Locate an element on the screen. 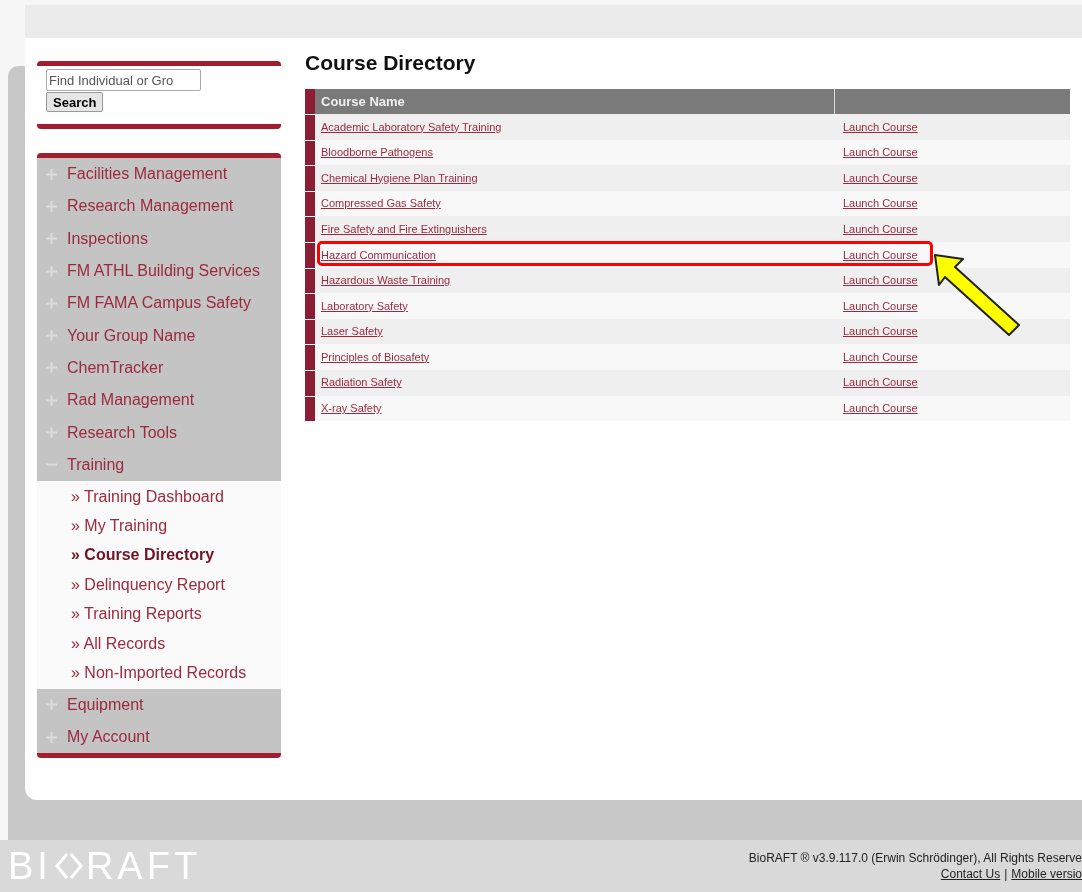  course-link: Principles of Biosafety is located at coordinates (375, 357).